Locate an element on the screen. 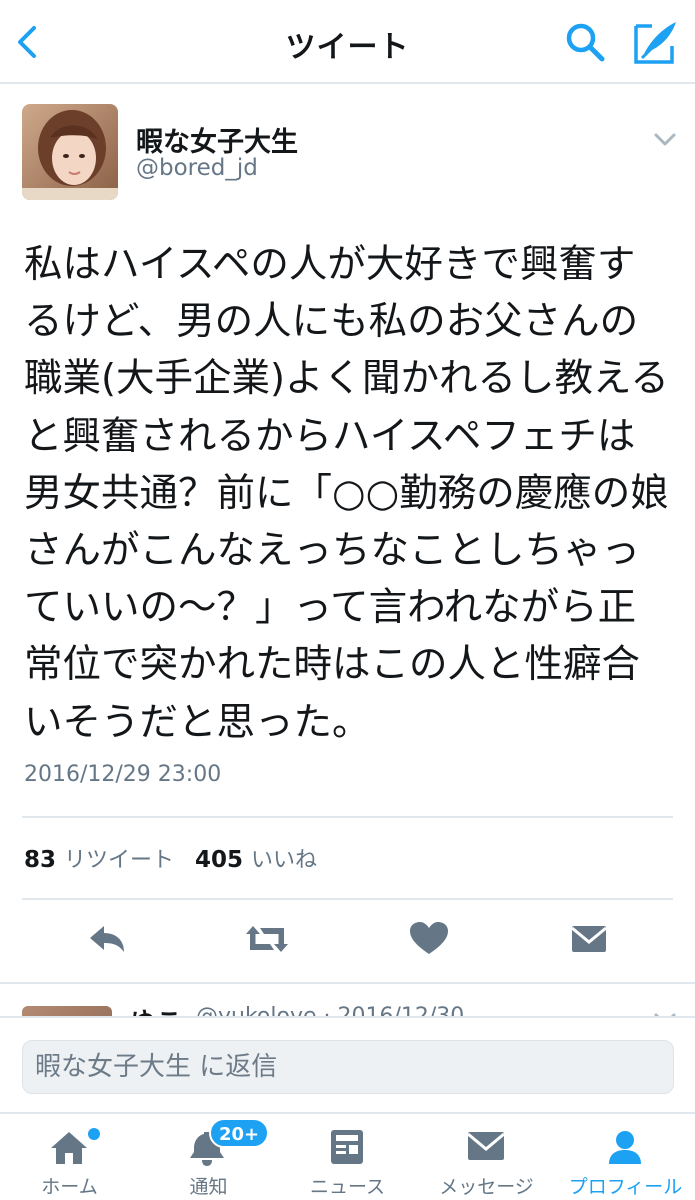  tweet-stats: 83 リツイート 405 いいね is located at coordinates (174, 858).